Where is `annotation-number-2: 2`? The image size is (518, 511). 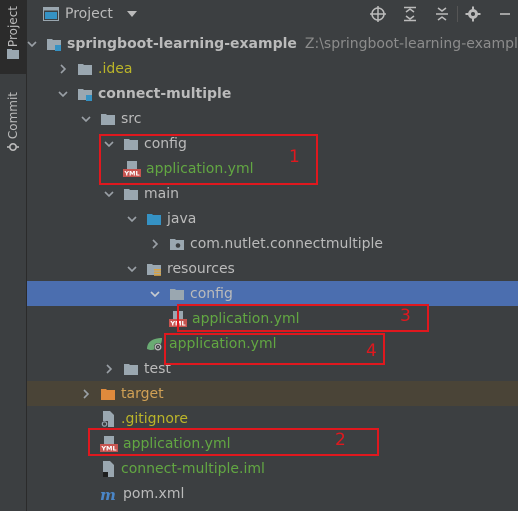 annotation-number-2: 2 is located at coordinates (340, 440).